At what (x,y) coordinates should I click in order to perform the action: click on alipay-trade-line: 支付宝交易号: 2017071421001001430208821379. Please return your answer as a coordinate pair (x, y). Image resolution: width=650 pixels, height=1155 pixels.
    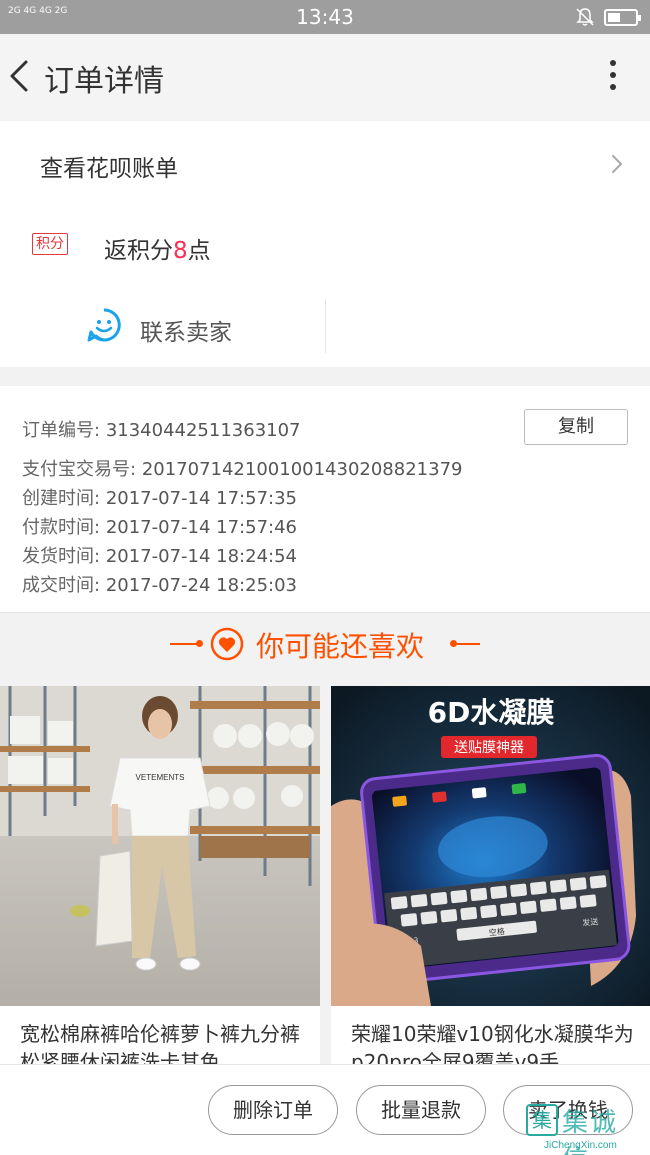
    Looking at the image, I should click on (242, 469).